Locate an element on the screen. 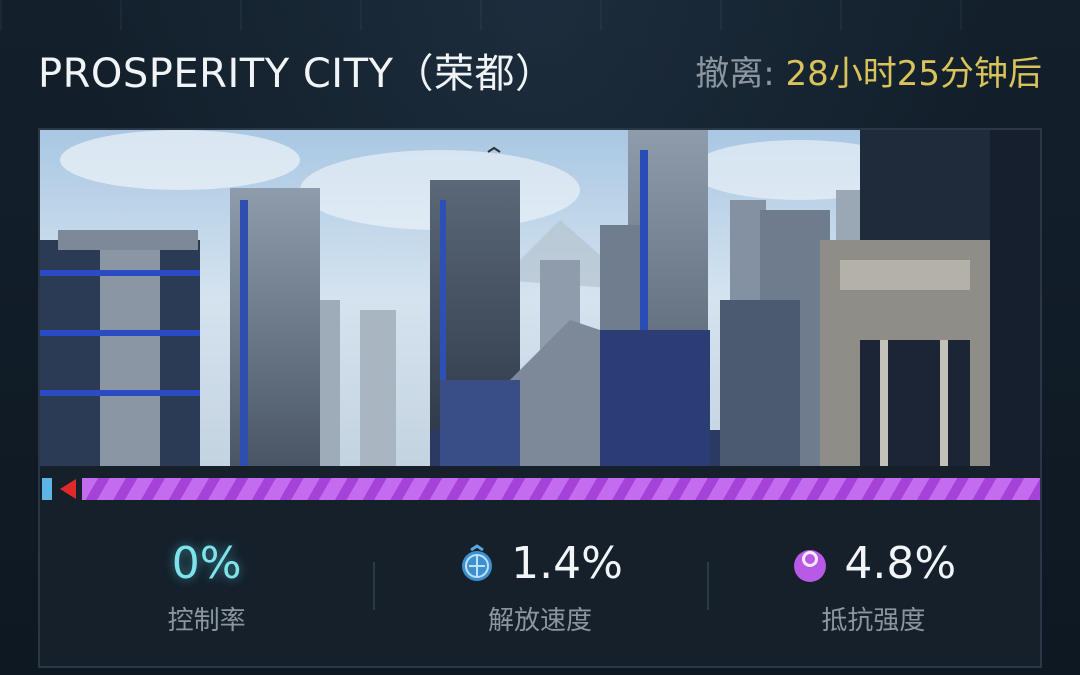  resistance-orb-icon is located at coordinates (810, 564).